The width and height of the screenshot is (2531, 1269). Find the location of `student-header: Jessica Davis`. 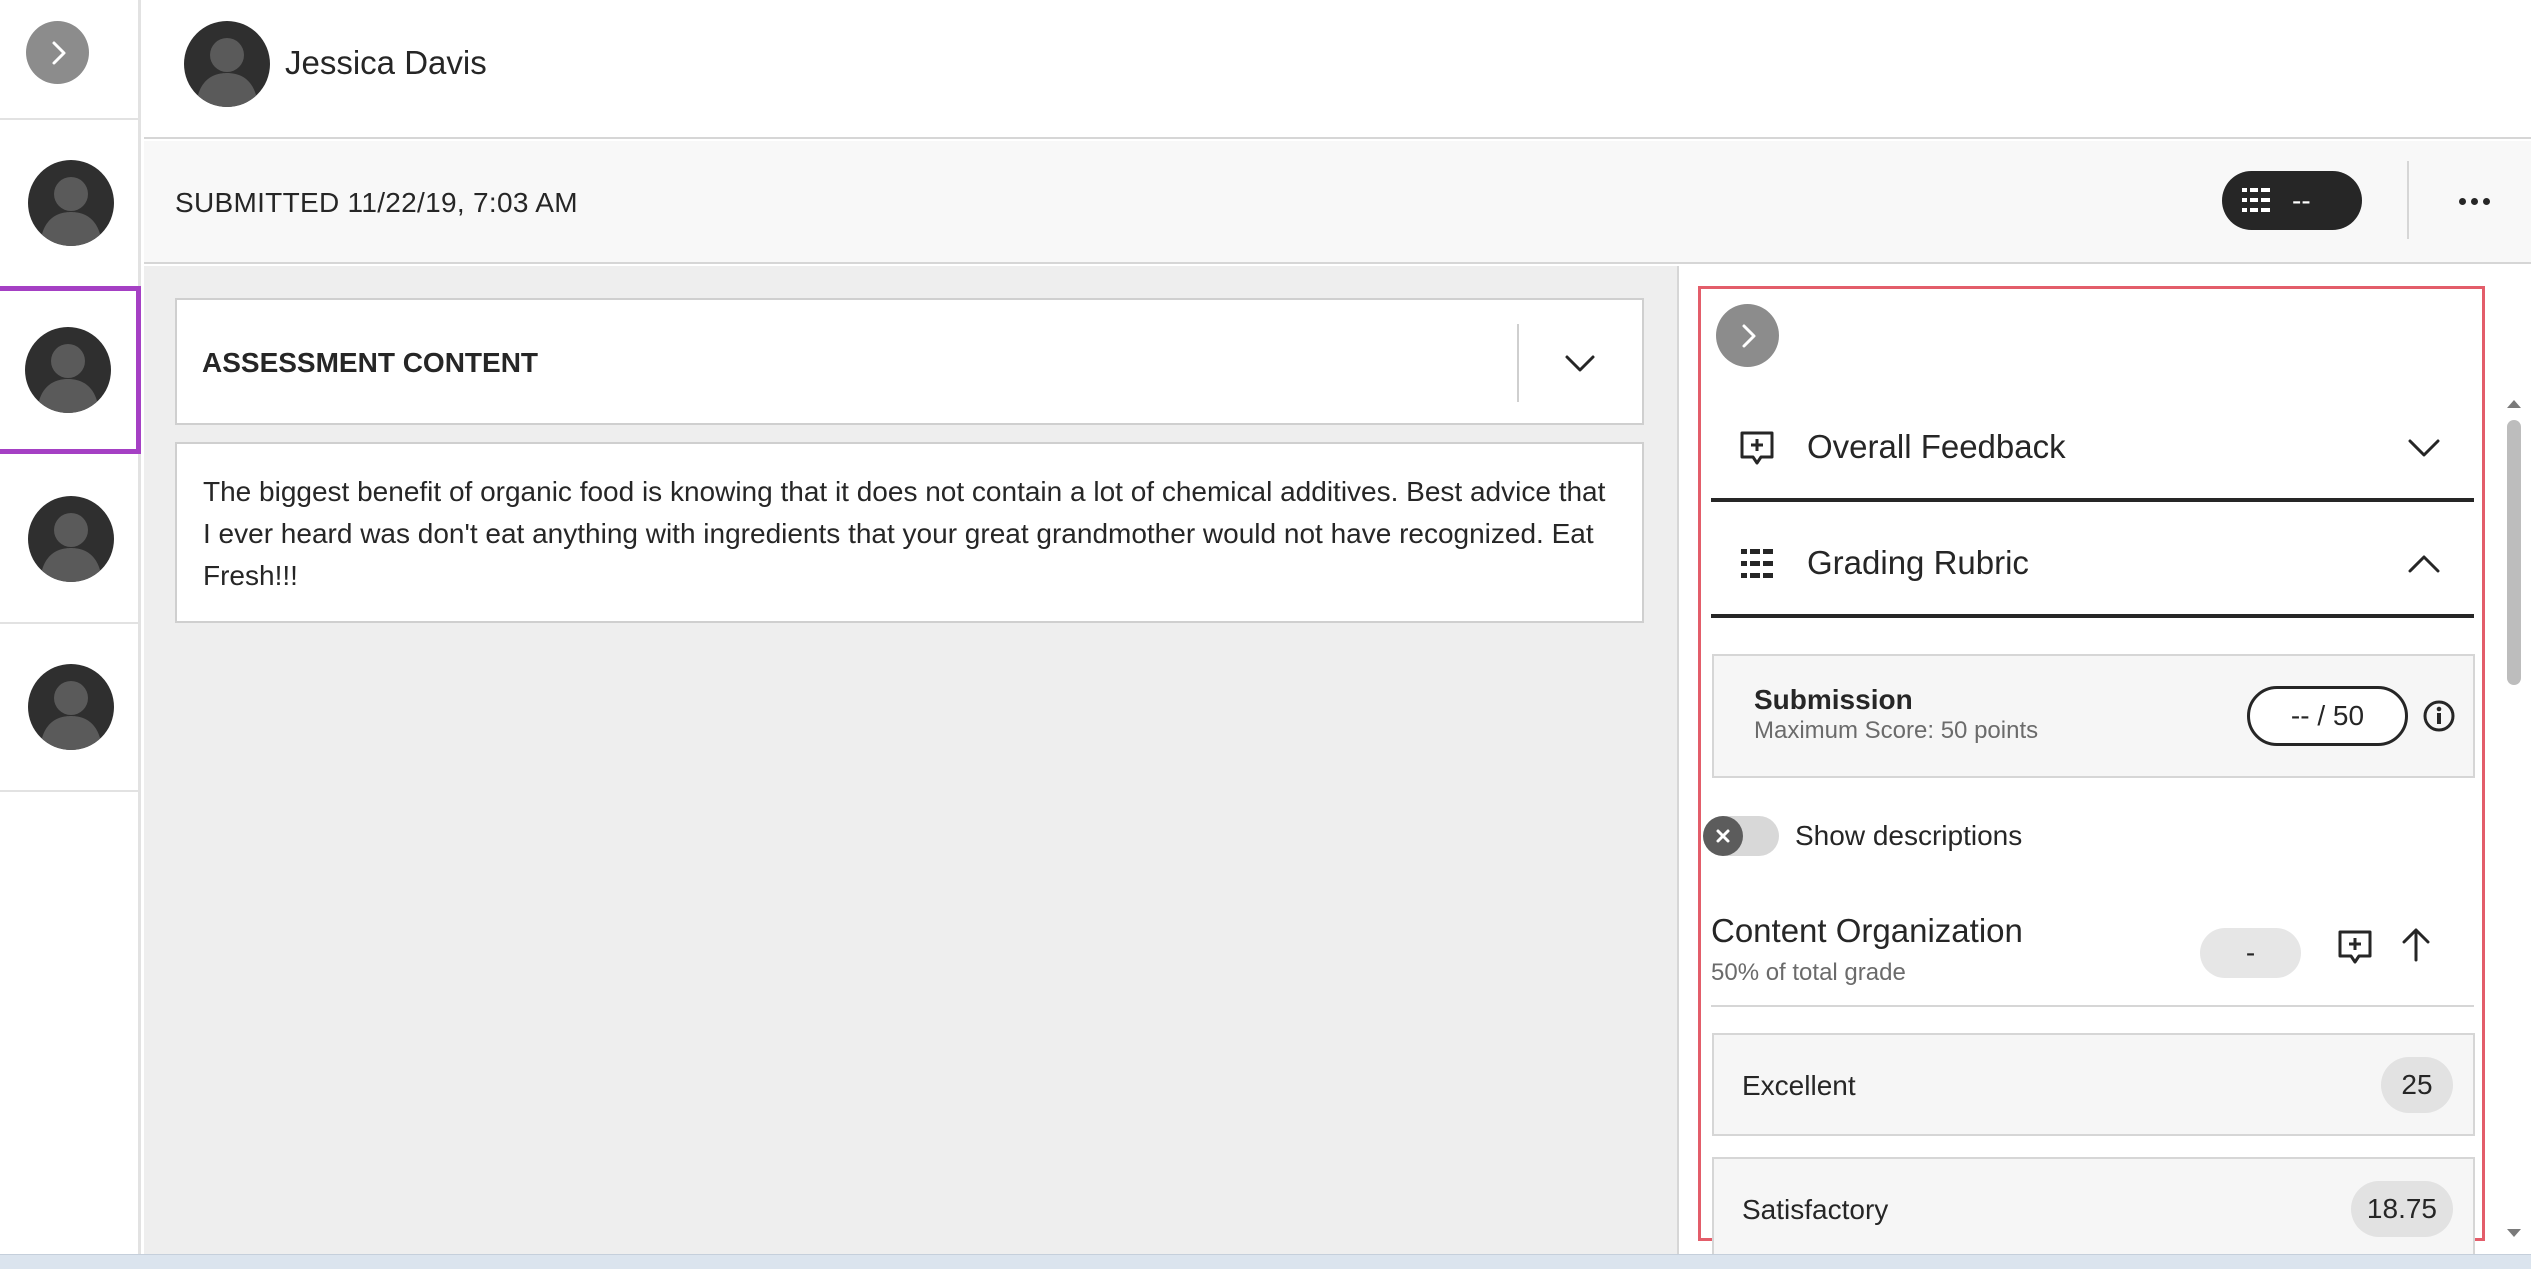

student-header: Jessica Davis is located at coordinates (1337, 69).